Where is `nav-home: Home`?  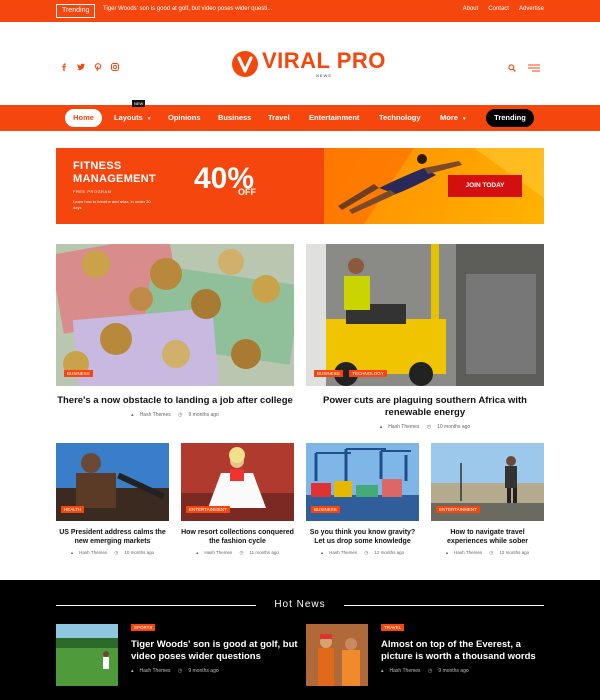
nav-home: Home is located at coordinates (83, 118).